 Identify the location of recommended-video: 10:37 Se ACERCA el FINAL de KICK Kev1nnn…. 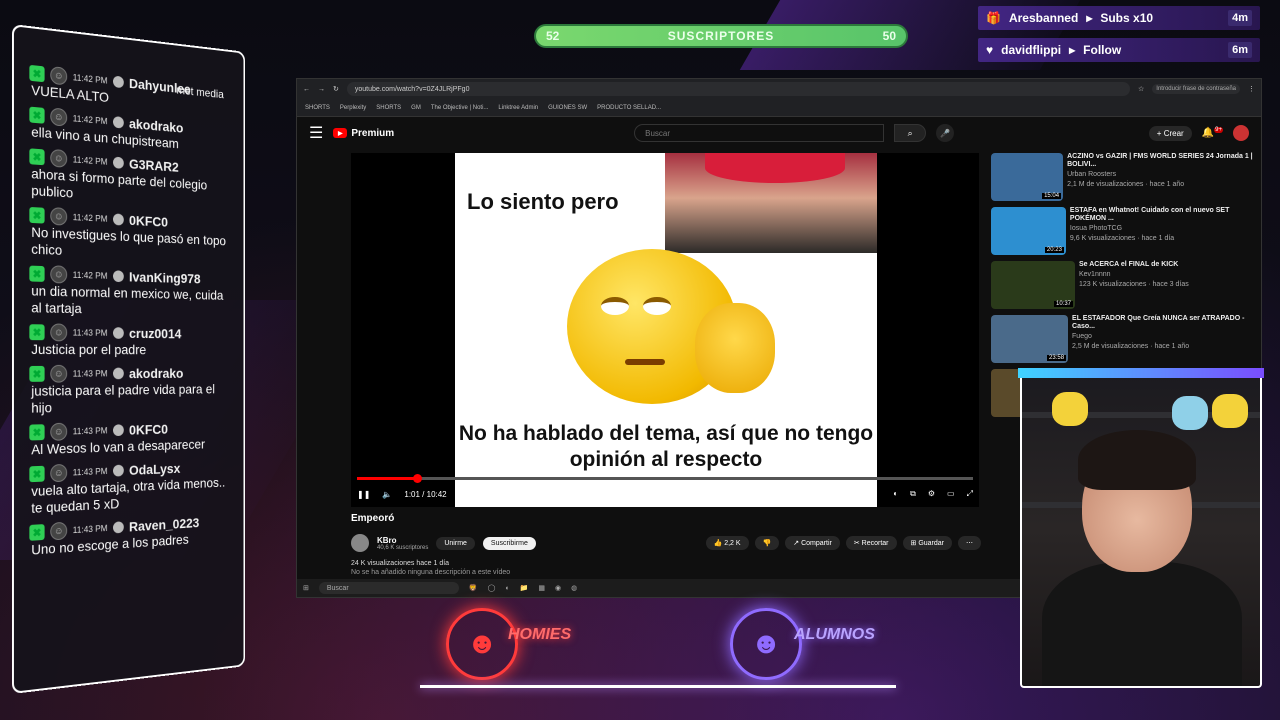
(1122, 287).